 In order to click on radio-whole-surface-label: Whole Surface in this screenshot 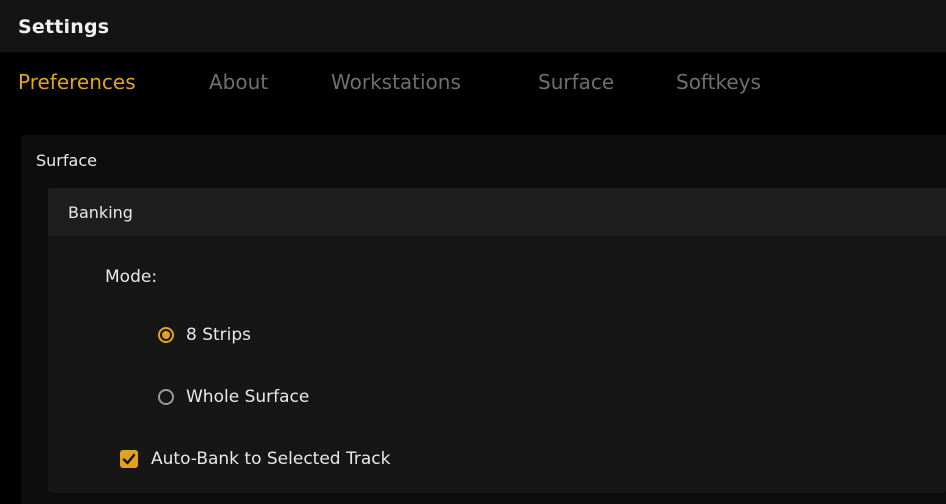, I will do `click(248, 397)`.